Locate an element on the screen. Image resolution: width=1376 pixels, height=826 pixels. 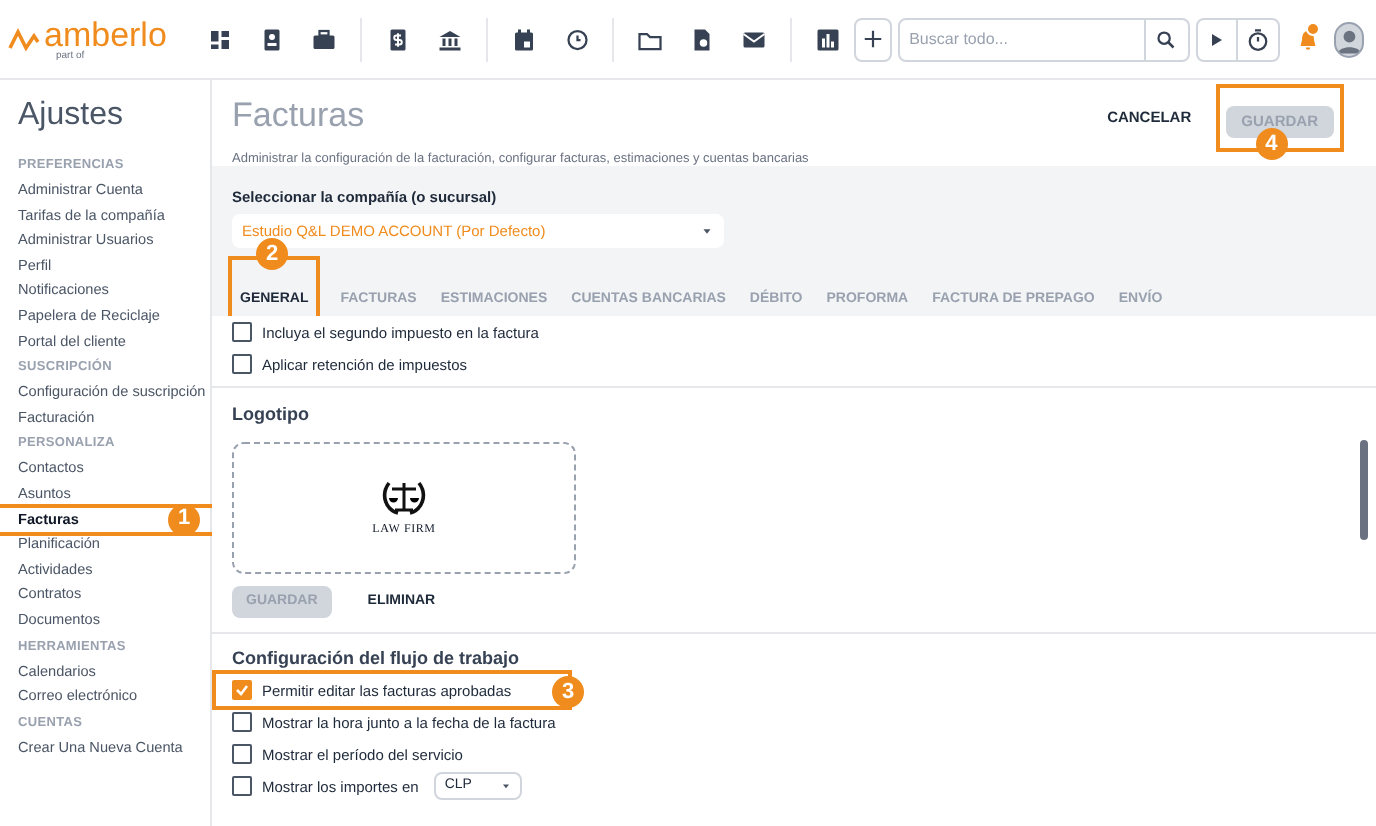
bank-icon is located at coordinates (450, 39).